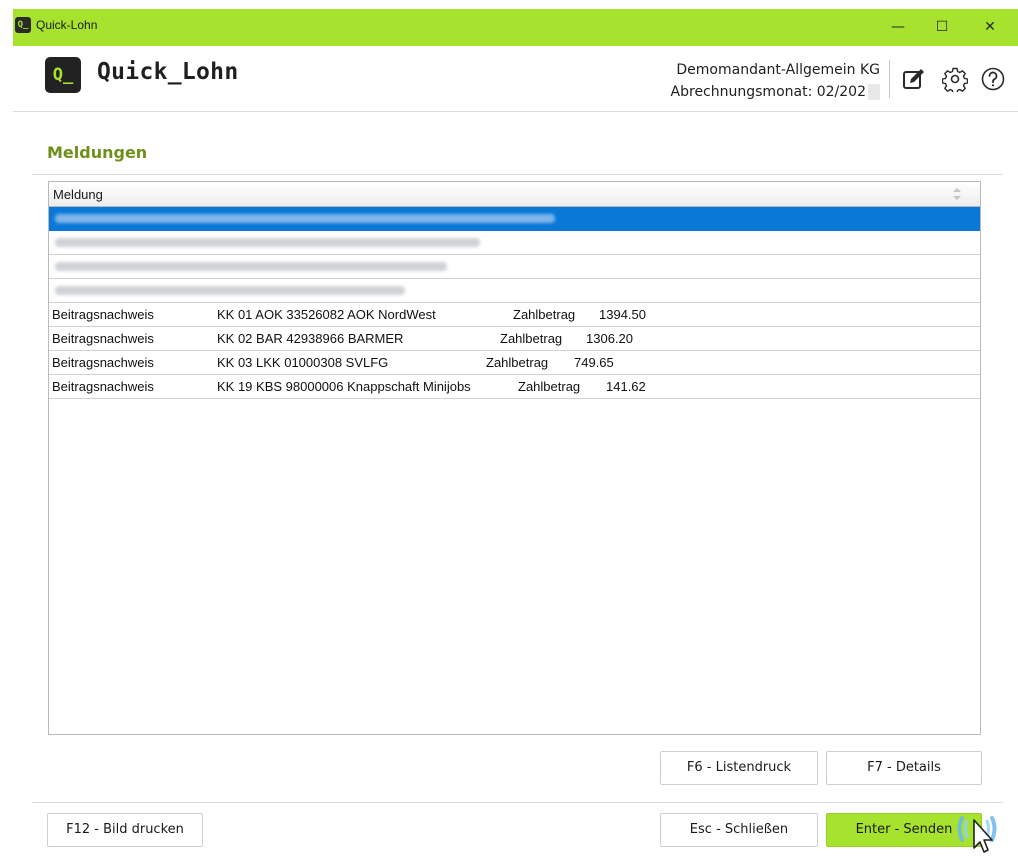 This screenshot has width=1018, height=860. I want to click on print-screen-button: F12 - Bild drucken, so click(125, 830).